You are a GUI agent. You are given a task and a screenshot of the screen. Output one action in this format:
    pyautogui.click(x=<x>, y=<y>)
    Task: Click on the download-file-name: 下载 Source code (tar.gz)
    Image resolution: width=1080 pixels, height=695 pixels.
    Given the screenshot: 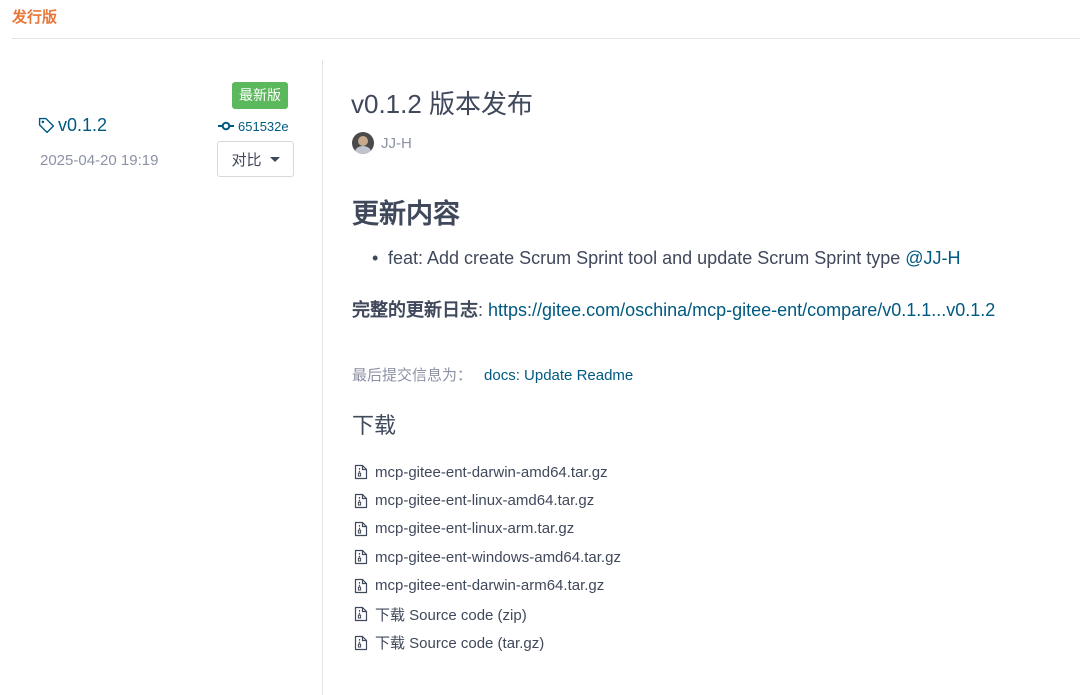 What is the action you would take?
    pyautogui.click(x=459, y=642)
    